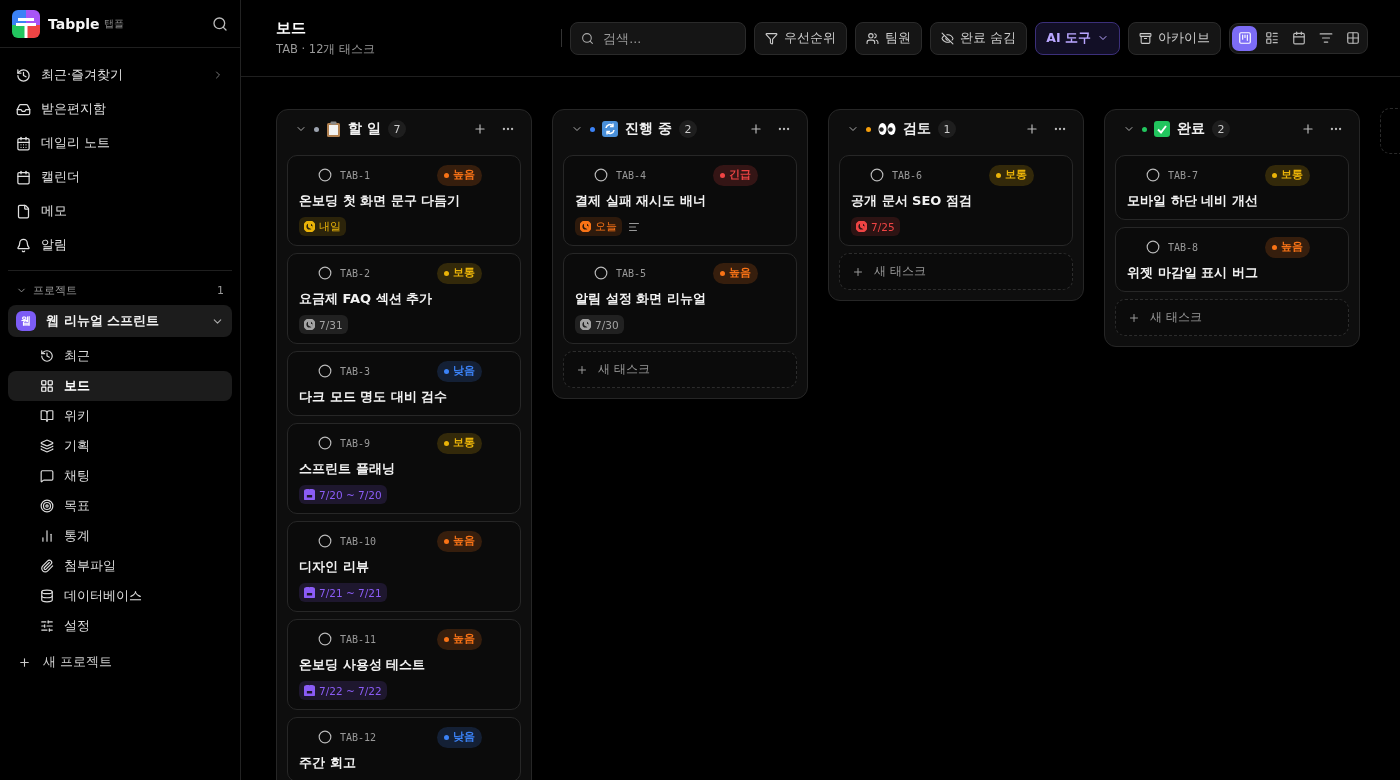  I want to click on task-card: TAB-5 높음 알림 설정 화면 리뉴얼 7/30, so click(680, 298).